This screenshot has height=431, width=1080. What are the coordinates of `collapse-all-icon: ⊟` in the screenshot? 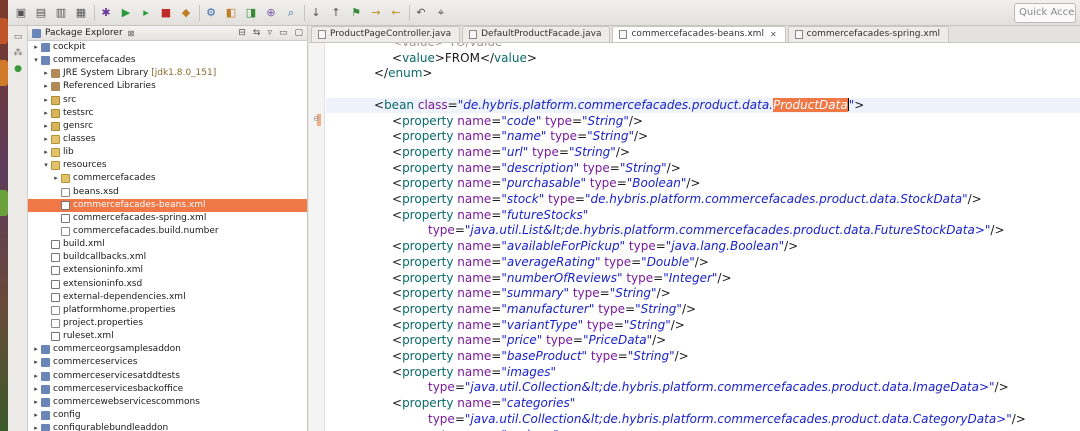 It's located at (242, 33).